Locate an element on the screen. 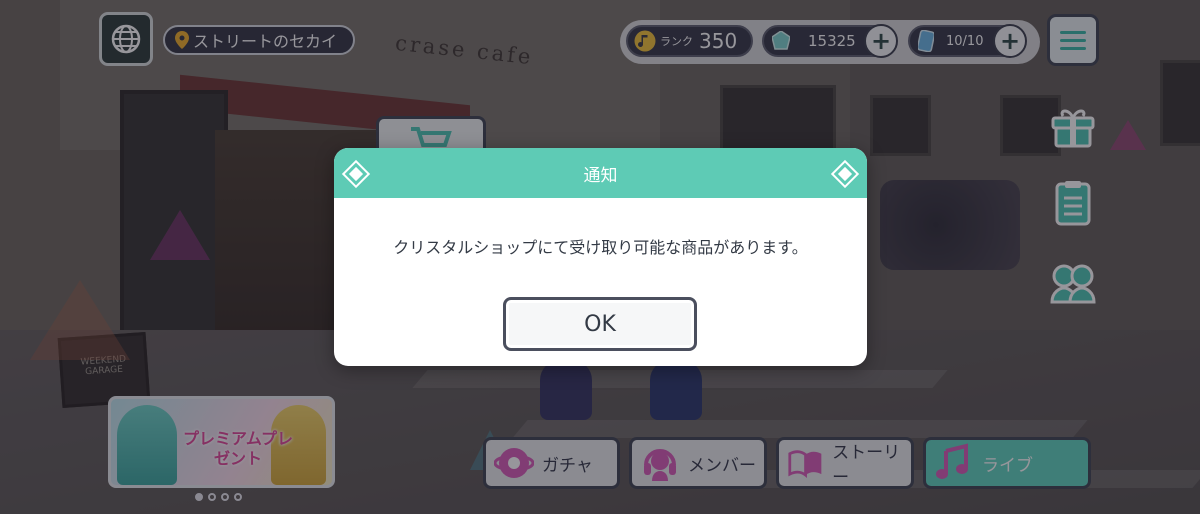 The height and width of the screenshot is (514, 1200). dialog-message: クリスタルショップにて受け取り可能な商品があります。 is located at coordinates (600, 247).